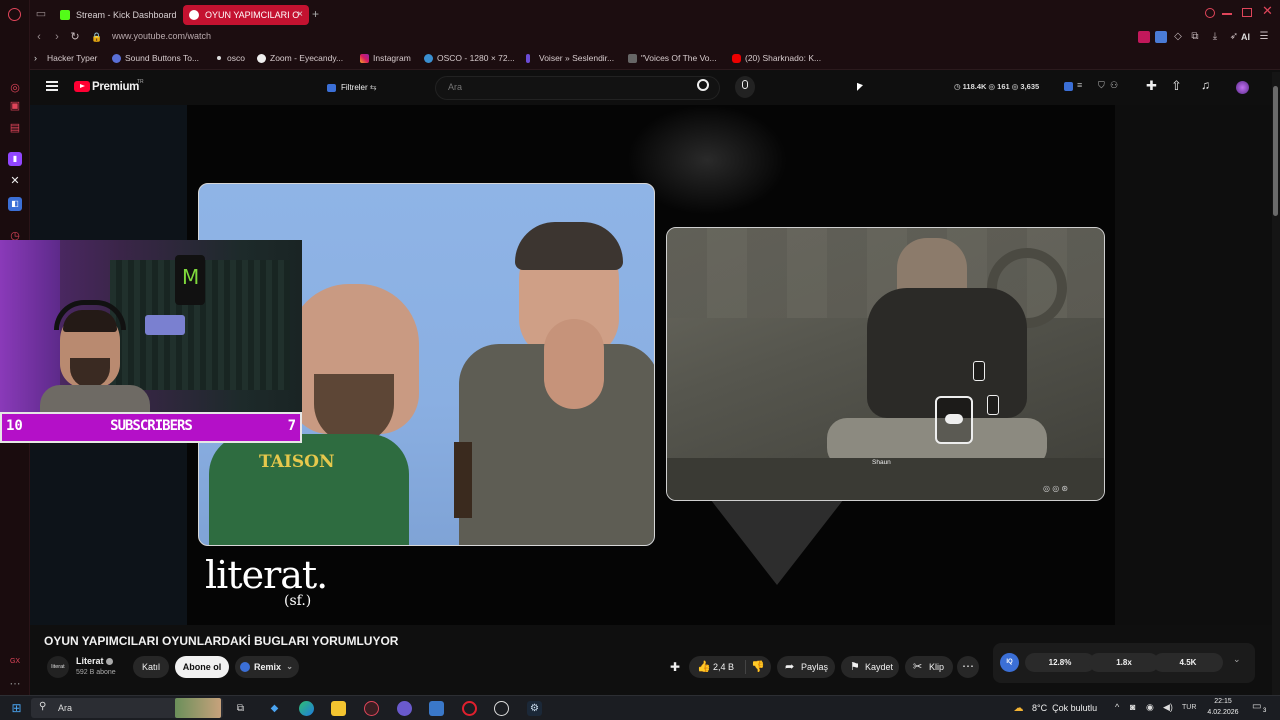 The width and height of the screenshot is (1280, 720). What do you see at coordinates (371, 708) in the screenshot?
I see `opera-gx-icon` at bounding box center [371, 708].